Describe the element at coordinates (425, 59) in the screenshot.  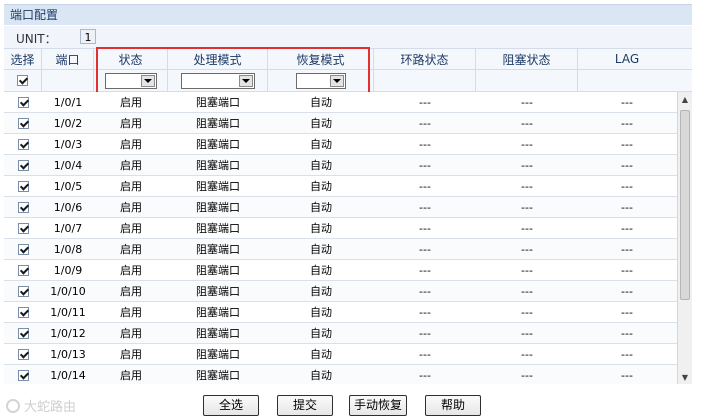
I see `col-header-loop-status: 环路状态` at that location.